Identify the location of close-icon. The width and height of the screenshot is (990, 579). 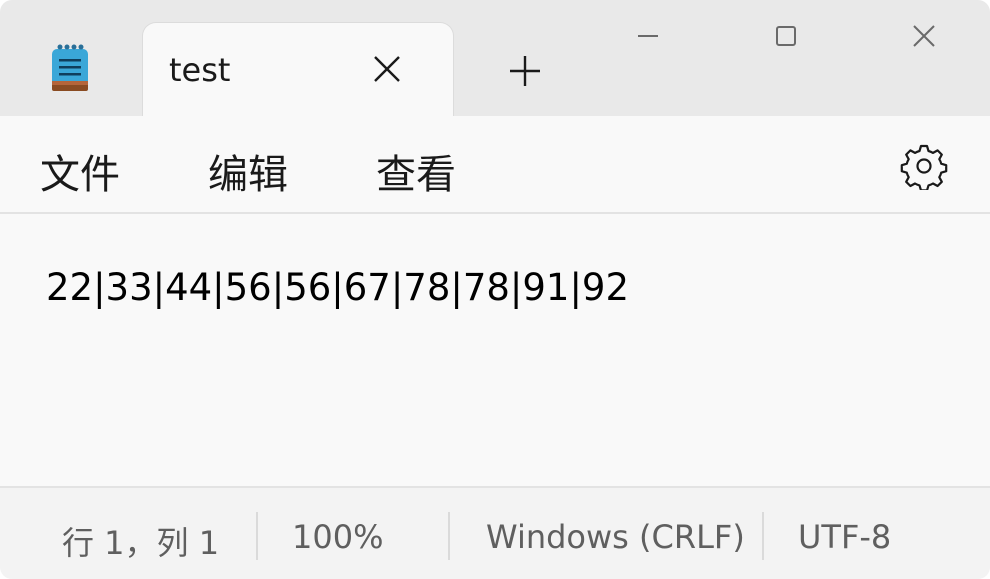
(387, 69).